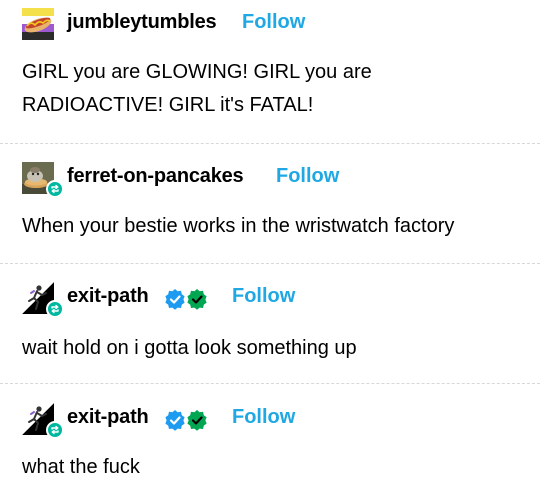 The image size is (540, 494). I want to click on post-body-line: GIRL you are GLOWING! GIRL you are, so click(197, 72).